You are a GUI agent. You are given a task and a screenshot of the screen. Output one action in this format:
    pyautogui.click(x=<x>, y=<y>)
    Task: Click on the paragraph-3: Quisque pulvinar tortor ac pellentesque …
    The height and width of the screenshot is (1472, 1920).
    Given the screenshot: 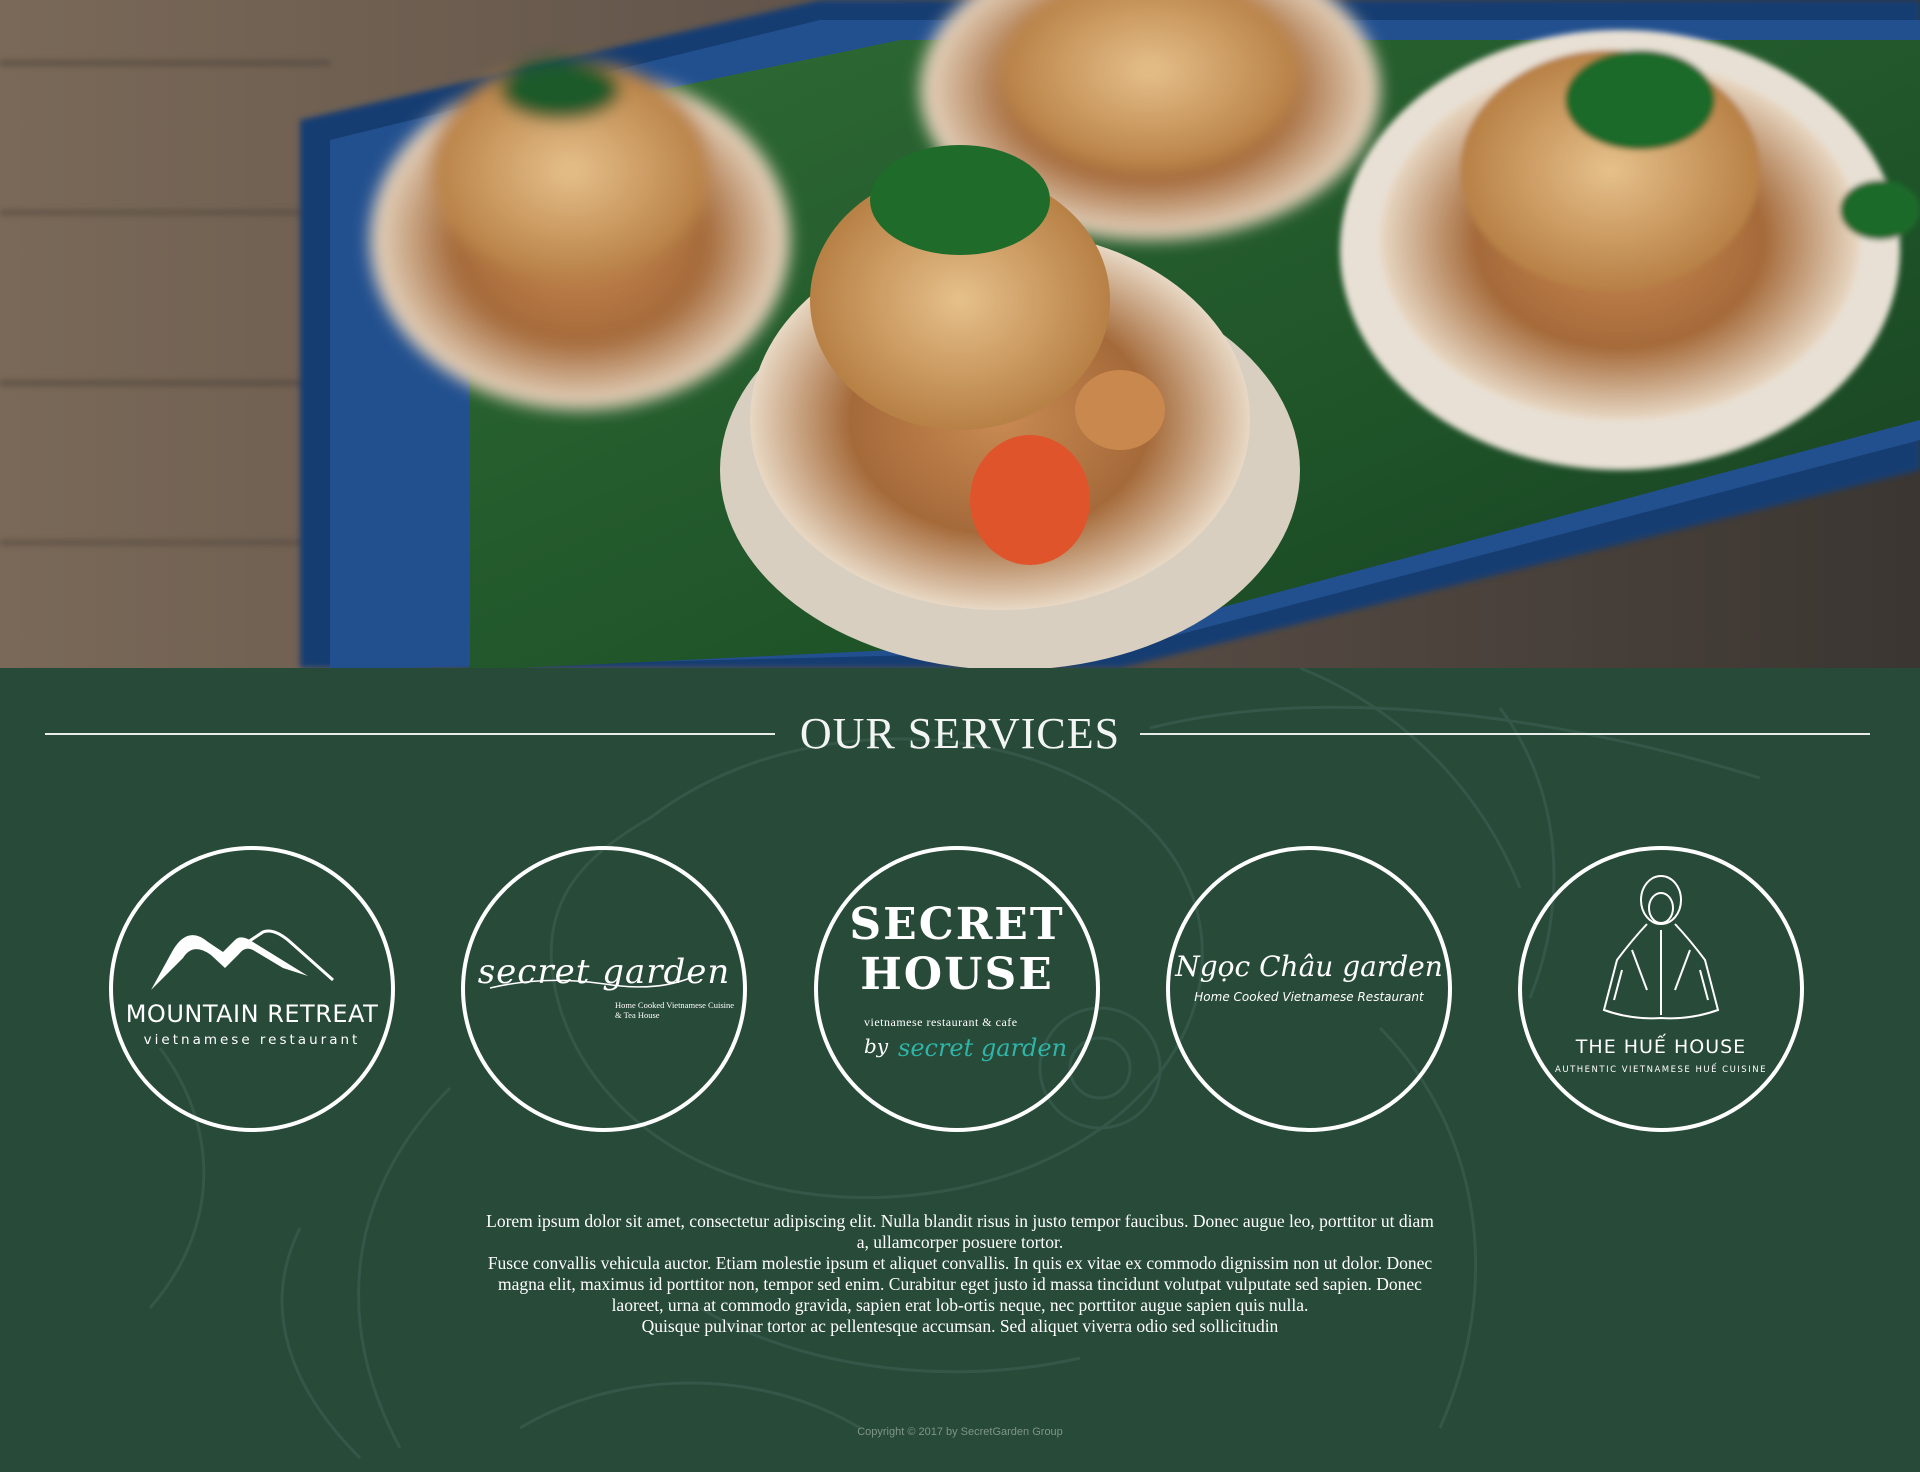 What is the action you would take?
    pyautogui.click(x=960, y=1326)
    